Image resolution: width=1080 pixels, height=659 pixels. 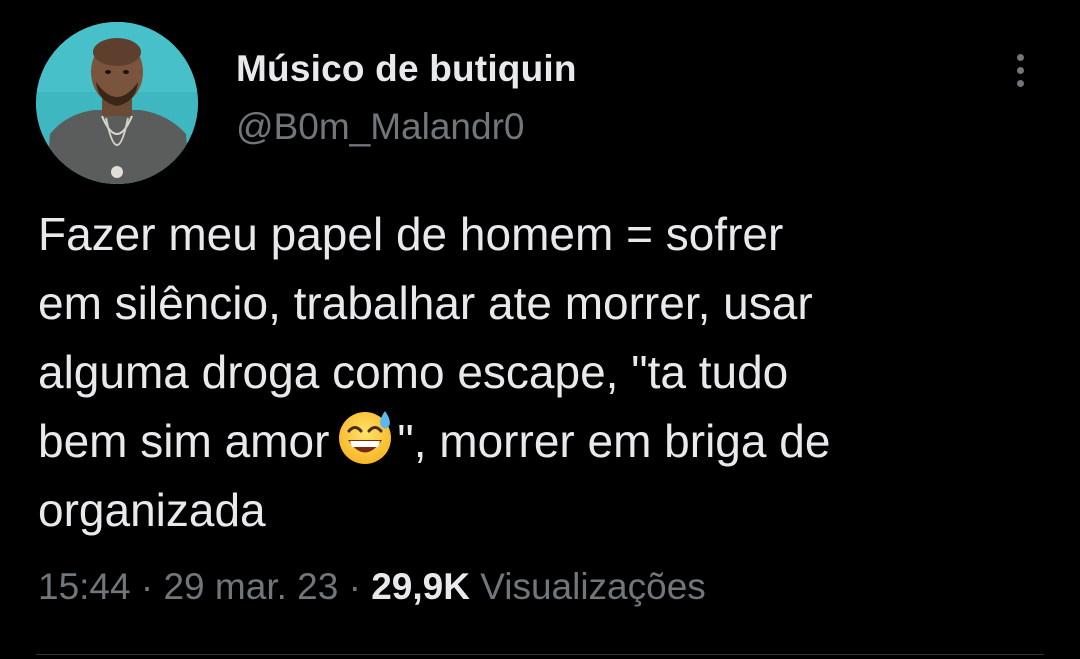 I want to click on tweet-text-line: Fazer meu papel de homem = sofrer, so click(x=411, y=234).